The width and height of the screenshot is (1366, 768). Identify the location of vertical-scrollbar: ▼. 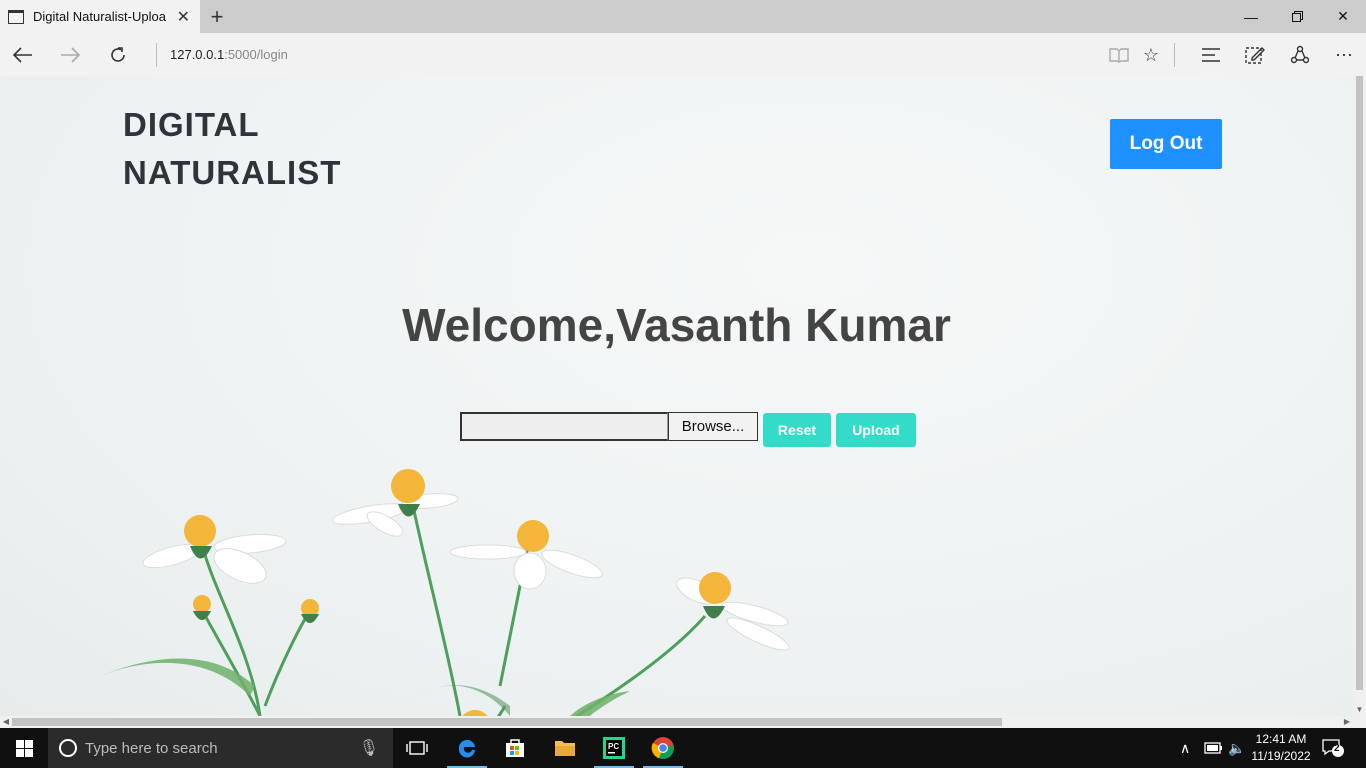
(1359, 396).